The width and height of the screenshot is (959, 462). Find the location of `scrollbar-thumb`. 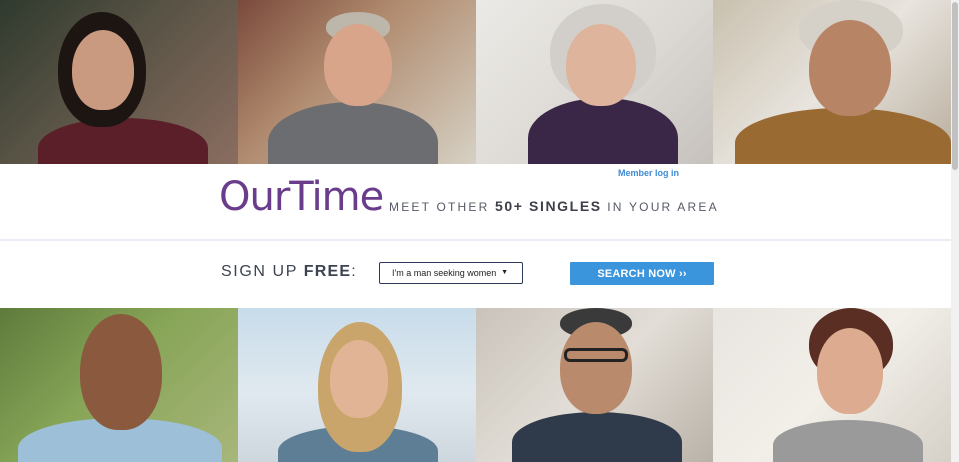

scrollbar-thumb is located at coordinates (955, 86).